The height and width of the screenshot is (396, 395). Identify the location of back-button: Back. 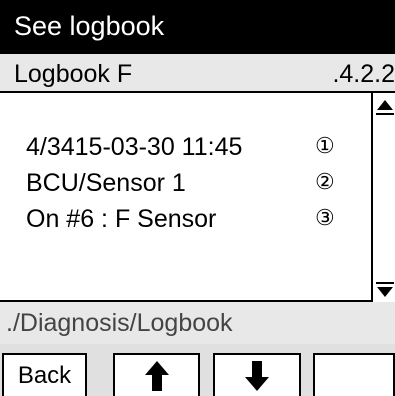
(44, 374).